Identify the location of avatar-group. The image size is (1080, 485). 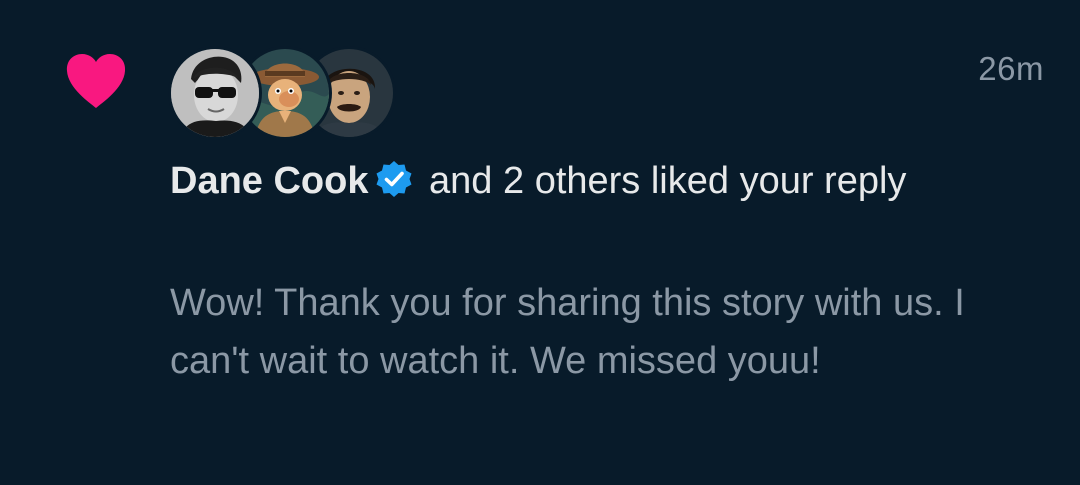
(283, 93).